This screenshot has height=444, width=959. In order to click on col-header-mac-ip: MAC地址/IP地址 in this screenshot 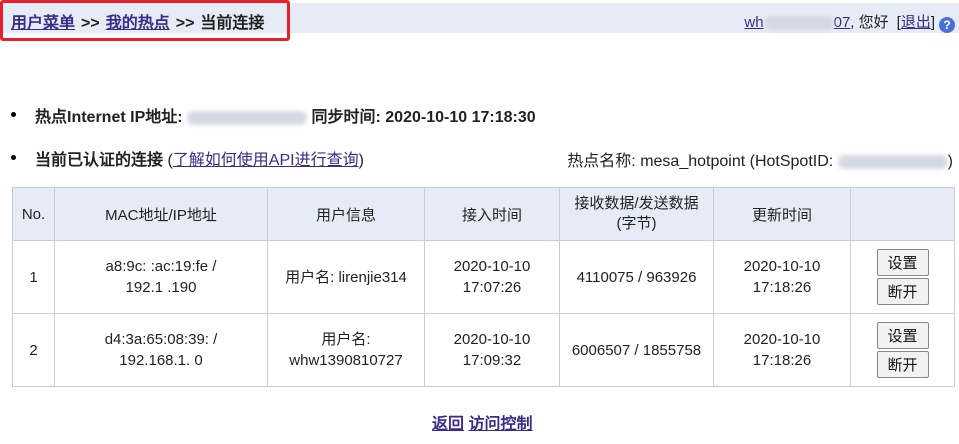, I will do `click(161, 214)`.